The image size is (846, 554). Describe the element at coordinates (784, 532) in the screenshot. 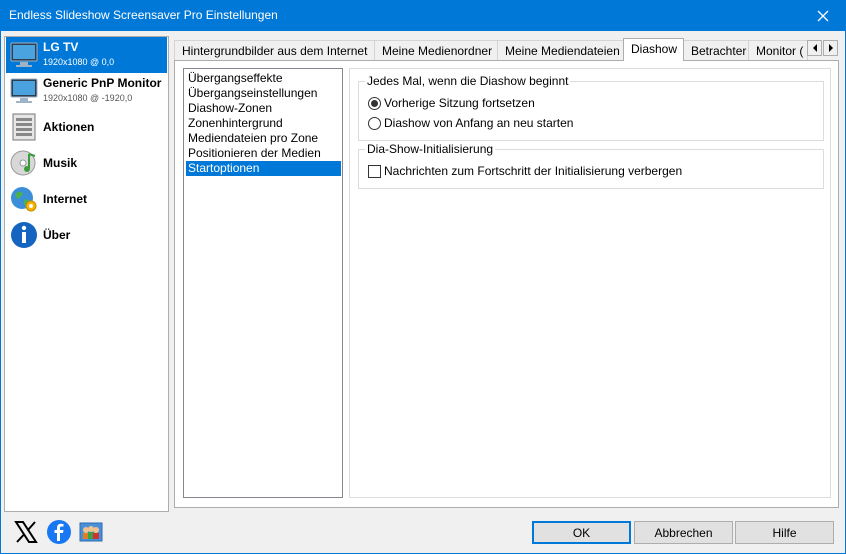

I see `help-button: Hilfe` at that location.